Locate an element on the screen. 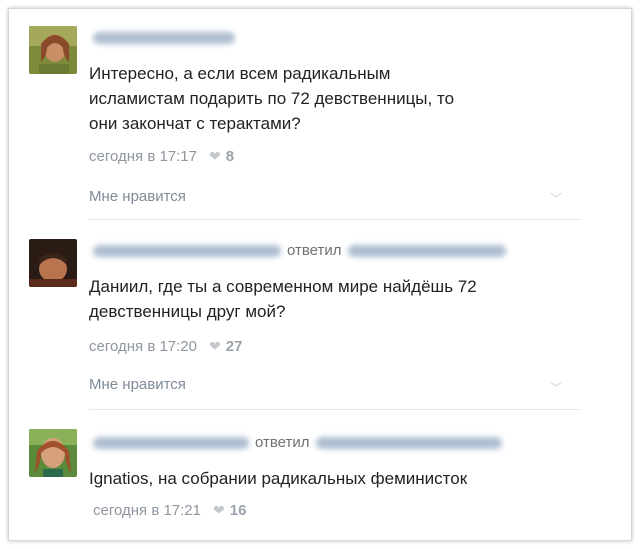 The height and width of the screenshot is (549, 640). comment-meta: сегодня в 17:20 ❤ 27 is located at coordinates (165, 346).